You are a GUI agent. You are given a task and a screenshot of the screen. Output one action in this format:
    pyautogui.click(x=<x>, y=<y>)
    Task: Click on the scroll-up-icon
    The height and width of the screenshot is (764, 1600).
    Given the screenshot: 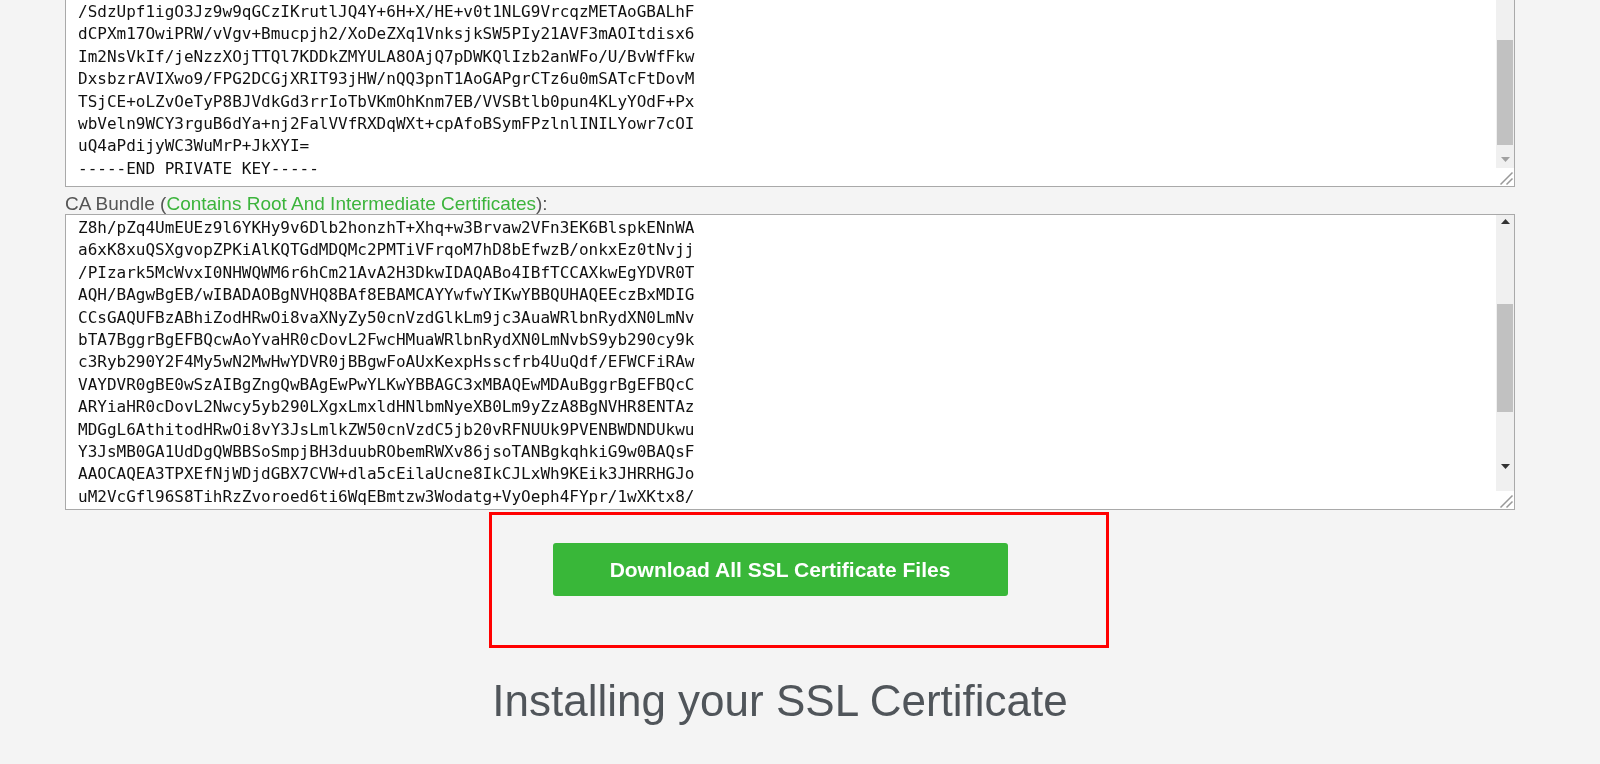 What is the action you would take?
    pyautogui.click(x=1505, y=221)
    